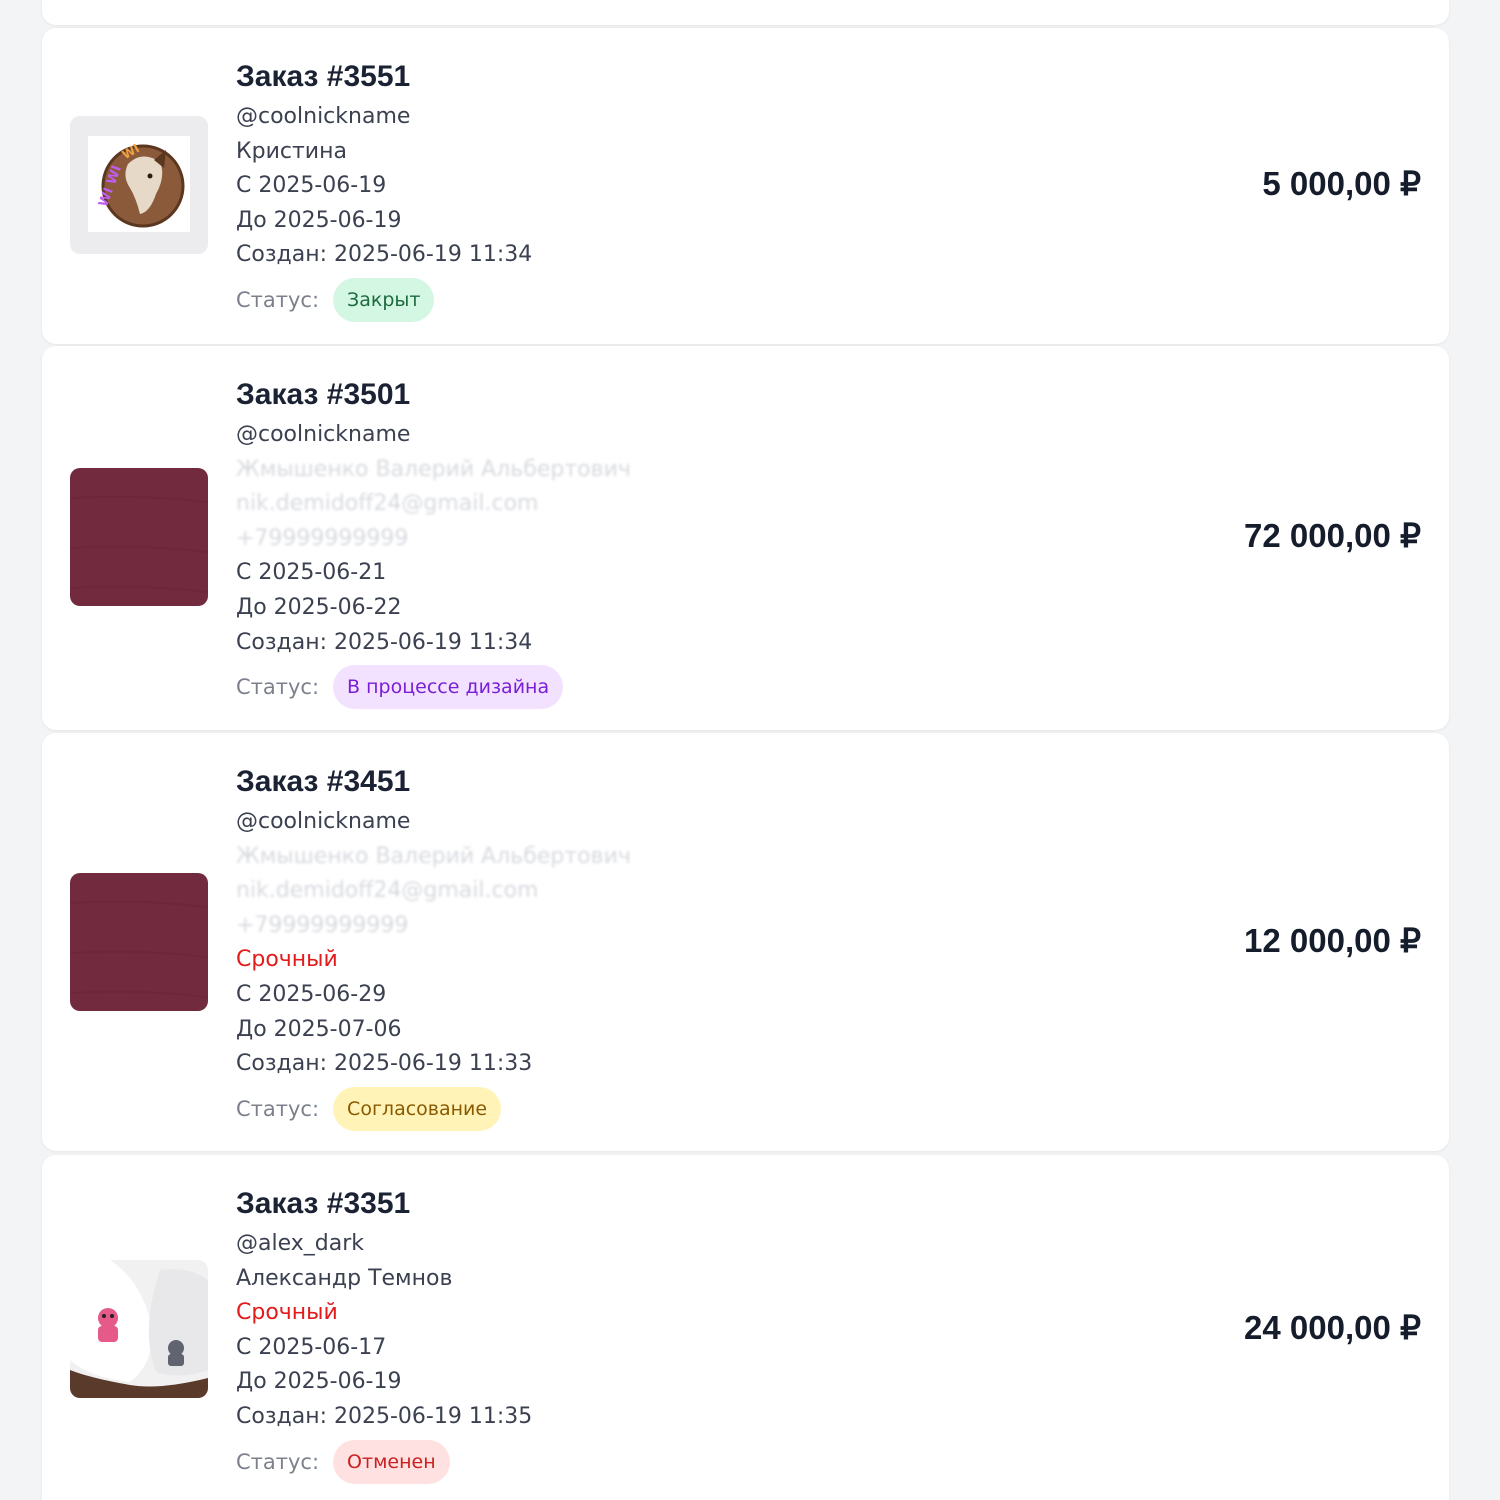 The width and height of the screenshot is (1500, 1500). Describe the element at coordinates (311, 573) in the screenshot. I see `date-from: С 2025-06-21` at that location.